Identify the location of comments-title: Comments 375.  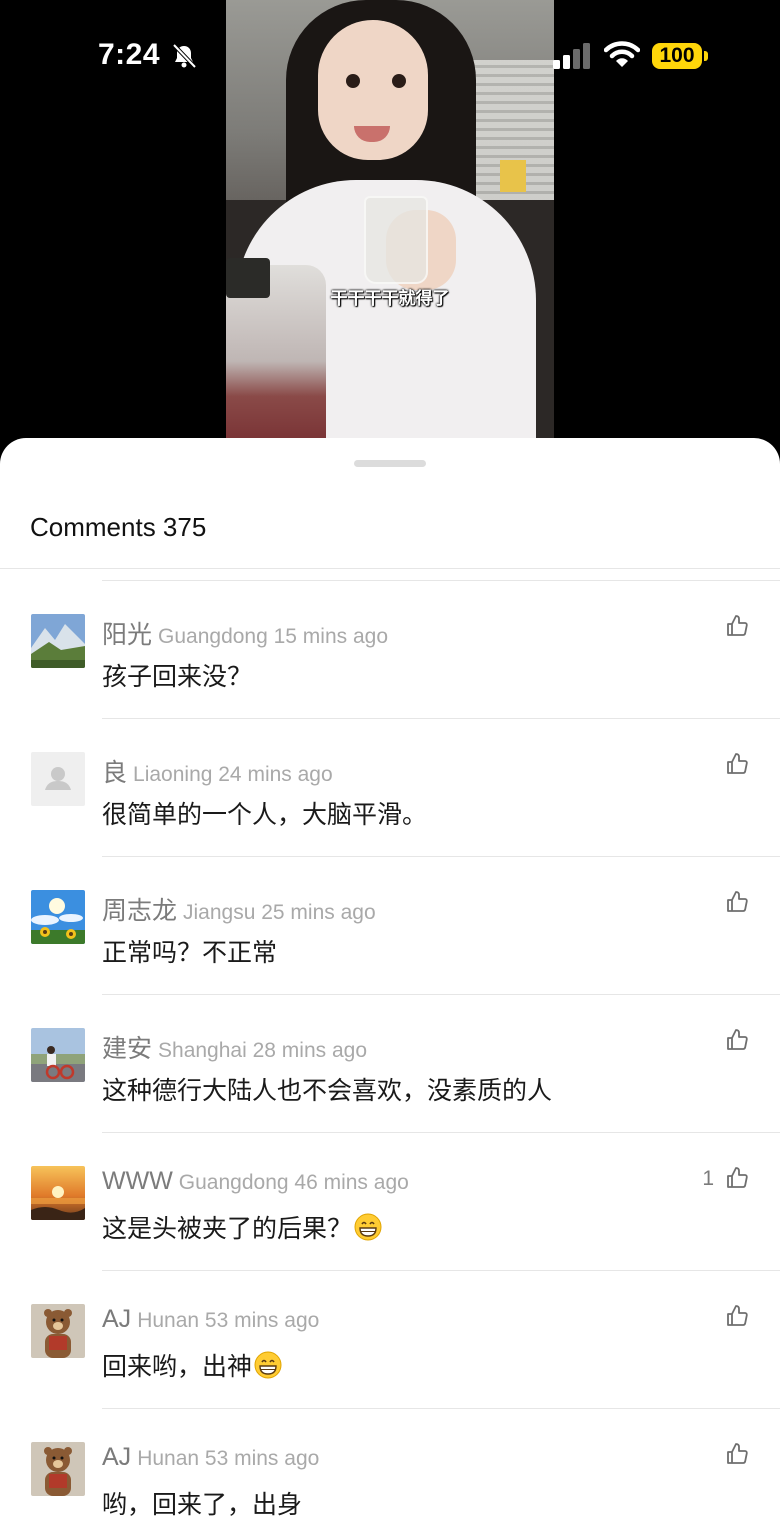
(118, 527).